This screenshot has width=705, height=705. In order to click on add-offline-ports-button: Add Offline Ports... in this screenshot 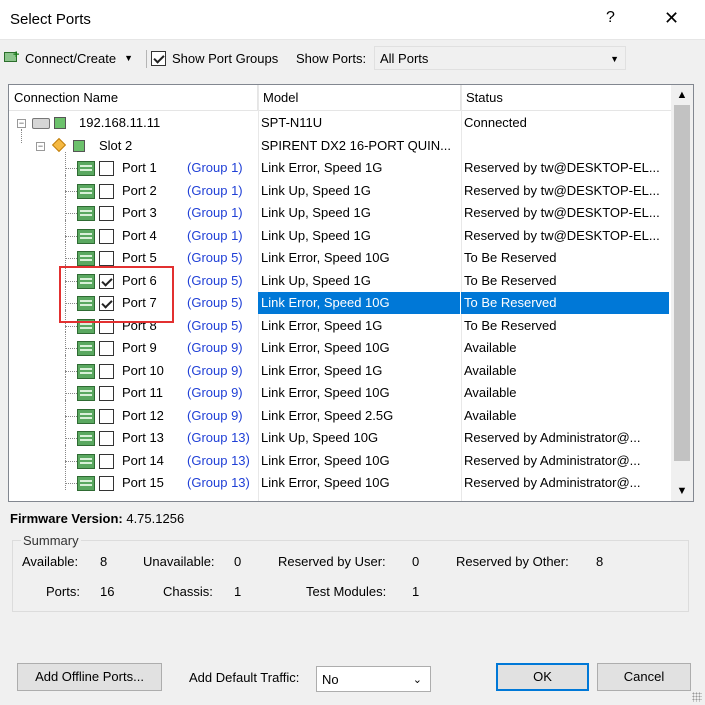, I will do `click(89, 677)`.